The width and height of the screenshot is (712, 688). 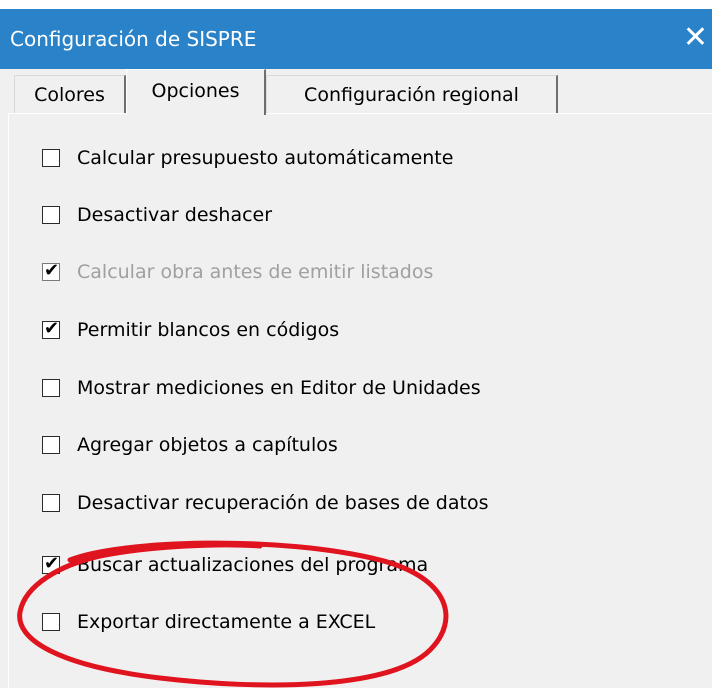 I want to click on option-label: Buscar actualizaciones del programa, so click(x=253, y=565).